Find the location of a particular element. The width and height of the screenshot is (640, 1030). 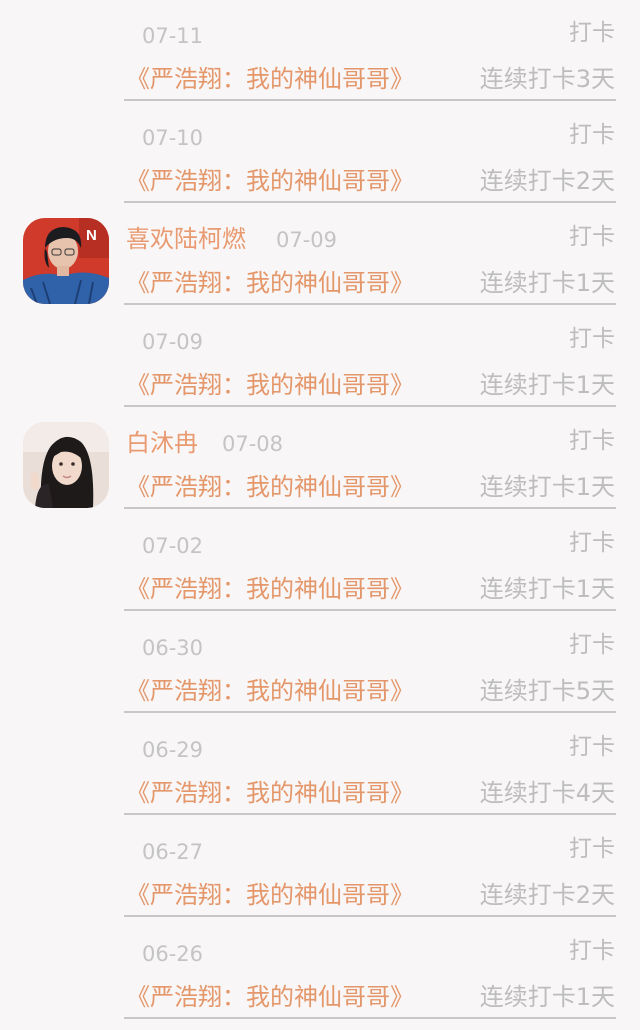

user-name: 喜欢陆柯燃 is located at coordinates (186, 239).